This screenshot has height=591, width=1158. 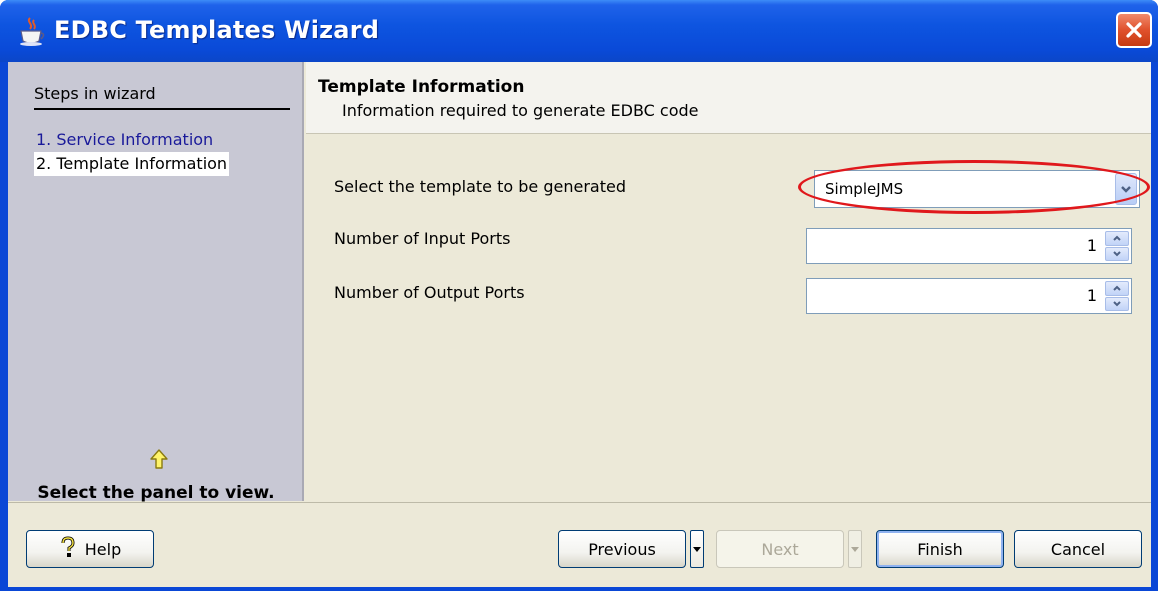 I want to click on up-arrow-icon, so click(x=159, y=459).